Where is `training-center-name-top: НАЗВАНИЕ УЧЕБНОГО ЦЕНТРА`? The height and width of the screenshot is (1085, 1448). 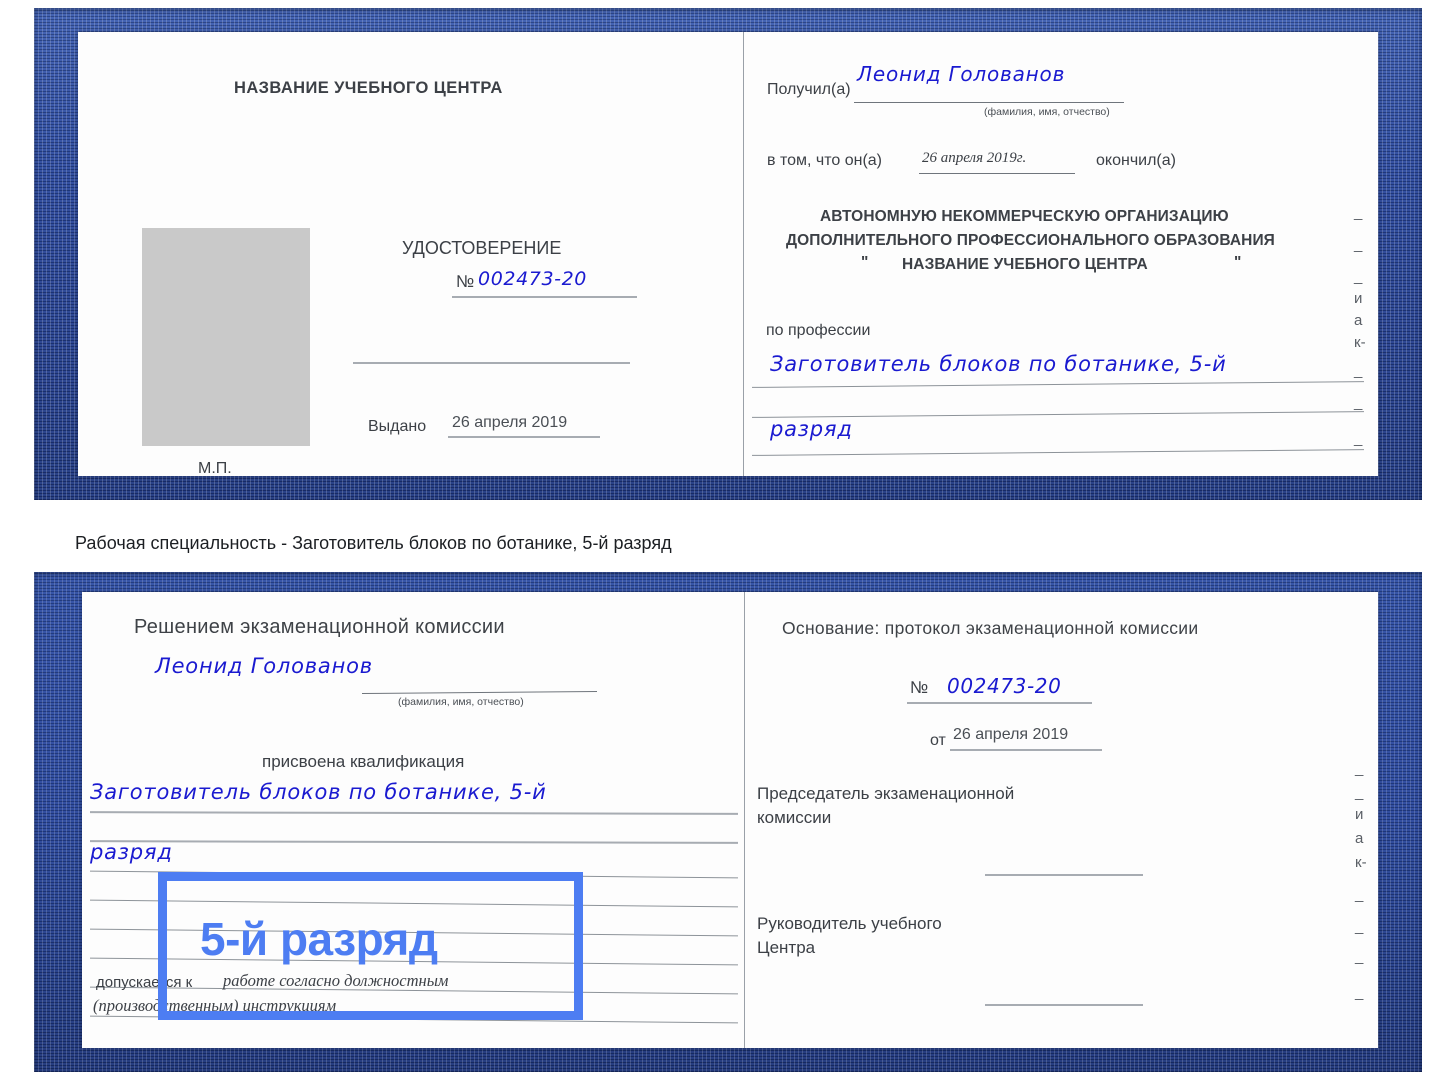 training-center-name-top: НАЗВАНИЕ УЧЕБНОГО ЦЕНТРА is located at coordinates (368, 88).